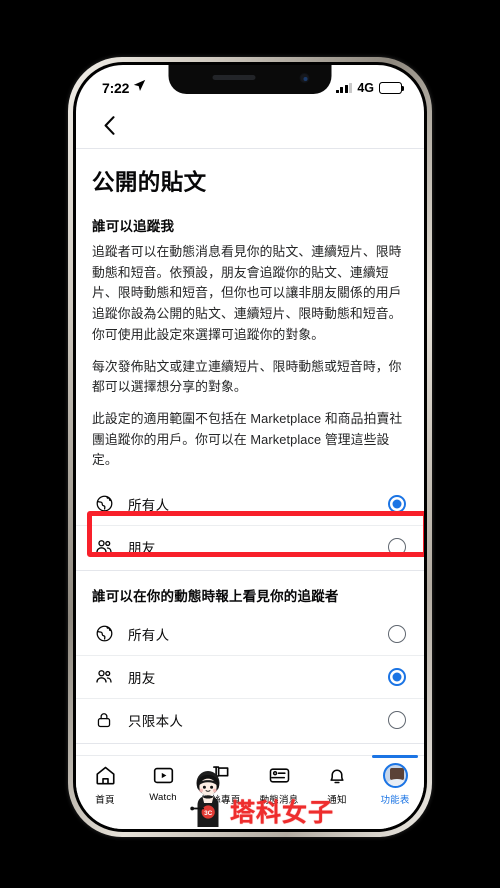 The image size is (500, 888). Describe the element at coordinates (250, 504) in the screenshot. I see `option-row-follow-public: 所有人` at that location.